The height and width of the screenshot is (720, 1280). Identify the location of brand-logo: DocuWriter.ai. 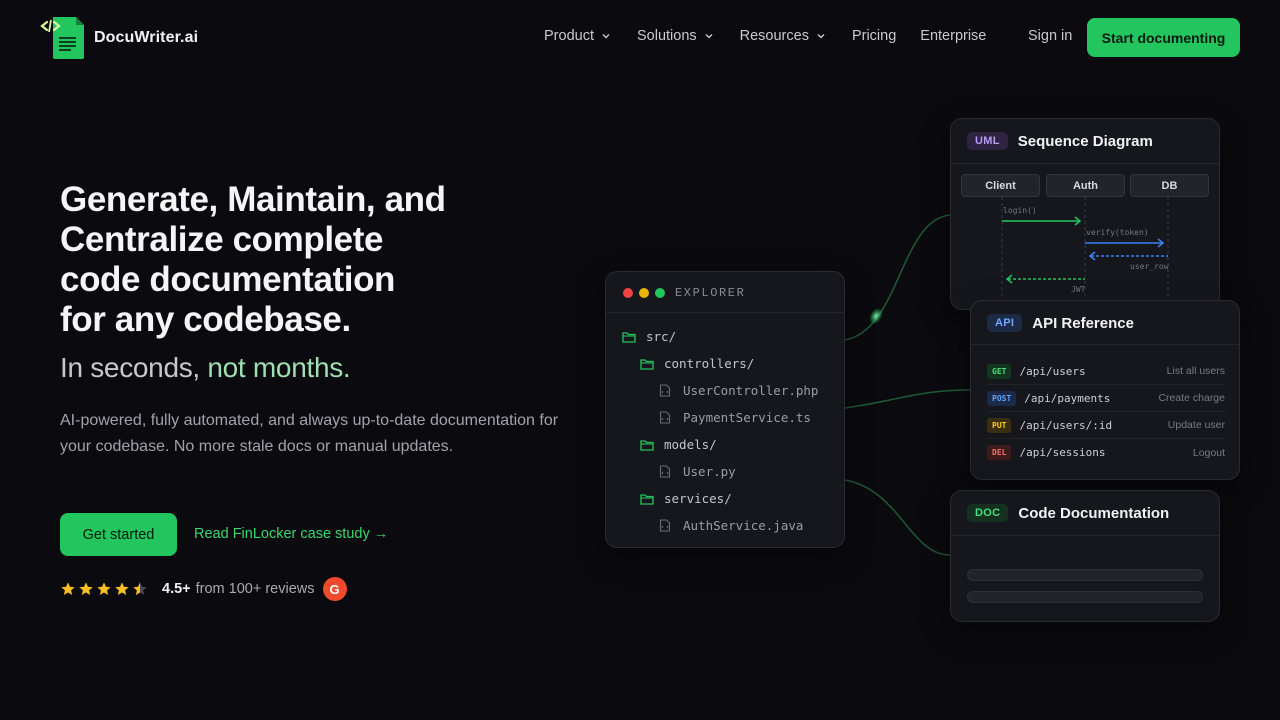
(119, 38).